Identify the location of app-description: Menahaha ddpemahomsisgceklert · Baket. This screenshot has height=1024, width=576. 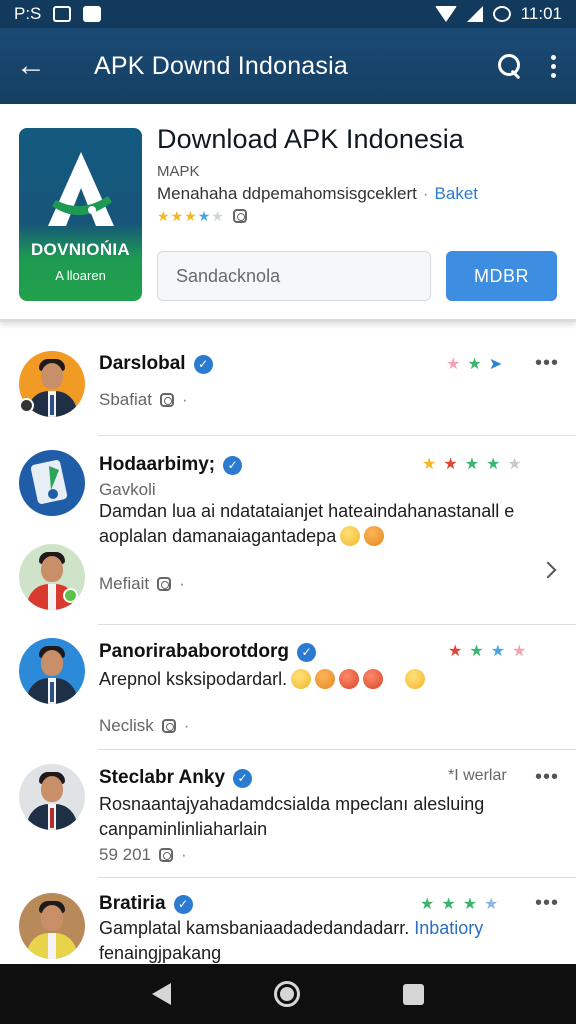
(317, 194).